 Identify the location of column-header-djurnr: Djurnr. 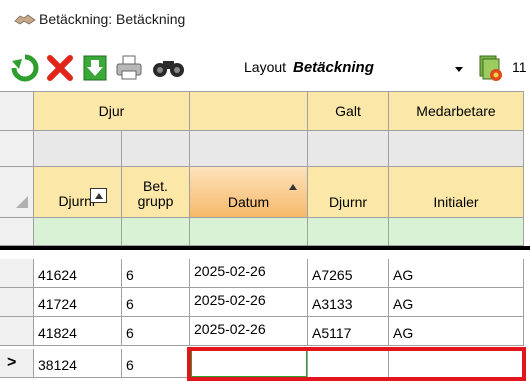
(78, 192).